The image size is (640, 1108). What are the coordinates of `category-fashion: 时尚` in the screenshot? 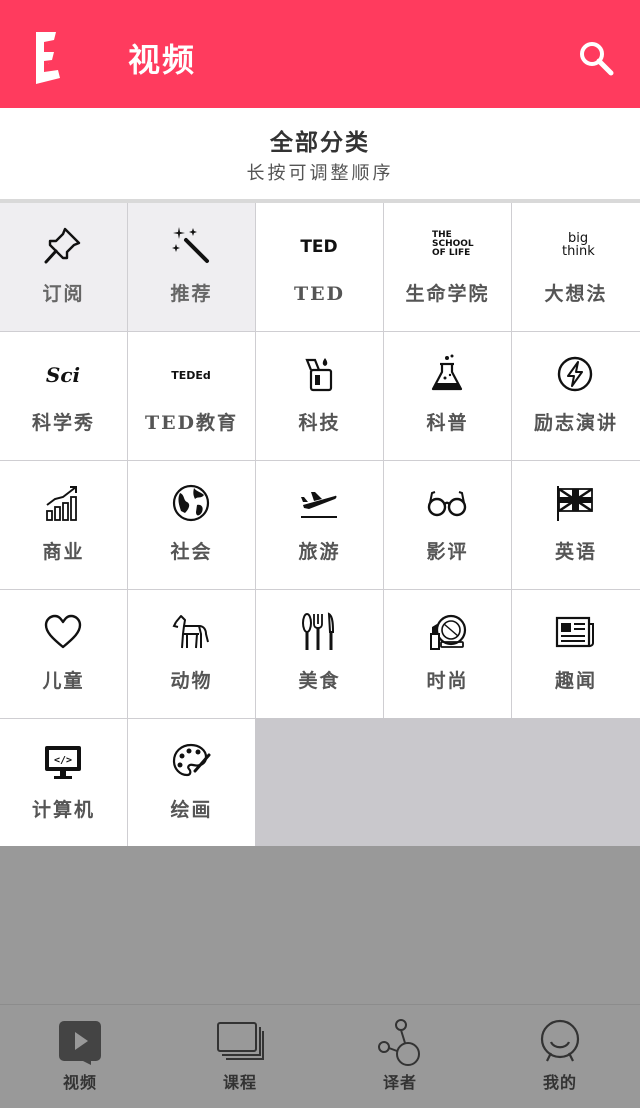 It's located at (447, 654).